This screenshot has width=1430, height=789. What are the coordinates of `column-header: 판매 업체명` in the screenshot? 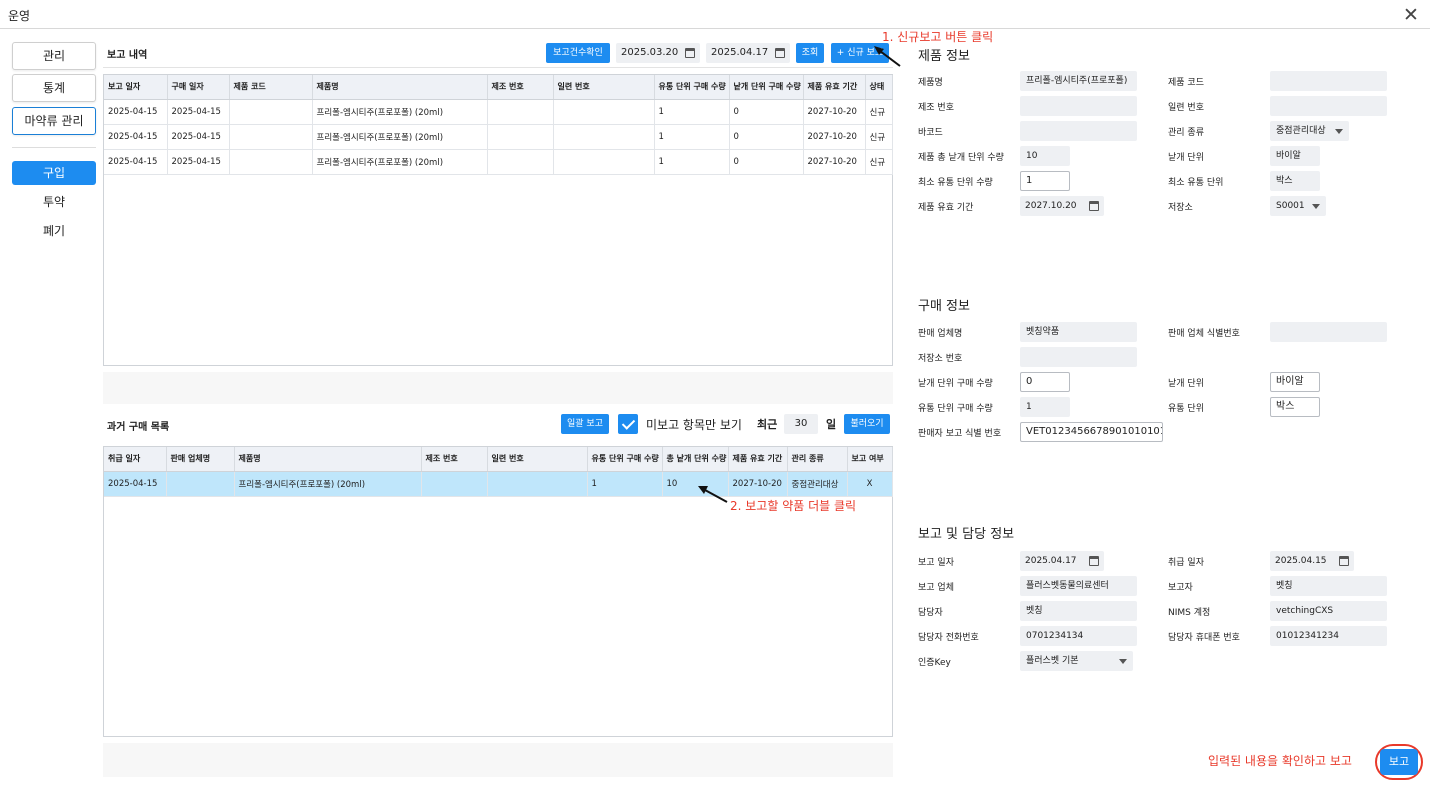 It's located at (200, 459).